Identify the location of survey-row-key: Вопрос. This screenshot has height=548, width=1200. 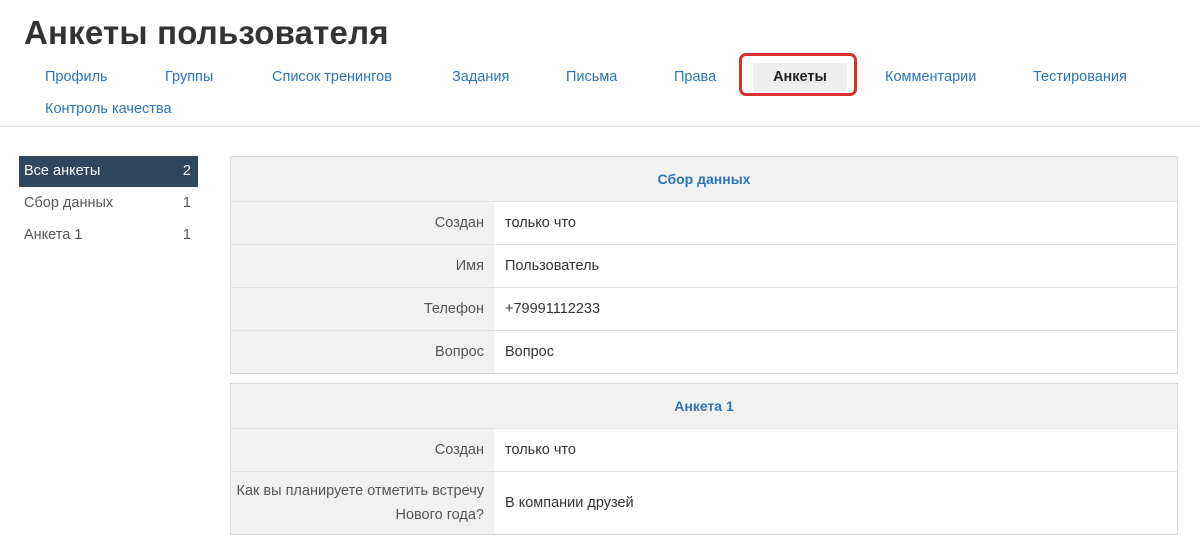
(362, 352).